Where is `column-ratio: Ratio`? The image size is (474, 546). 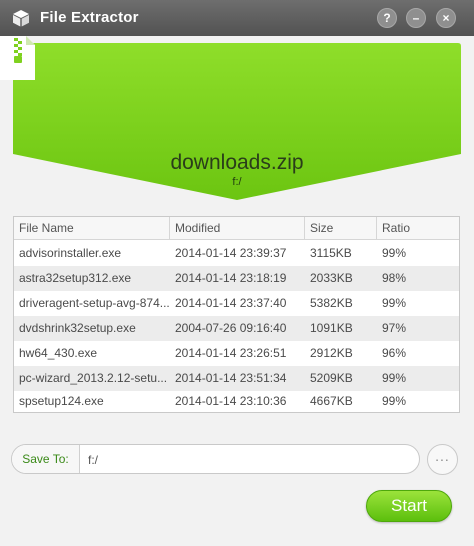 column-ratio: Ratio is located at coordinates (418, 228).